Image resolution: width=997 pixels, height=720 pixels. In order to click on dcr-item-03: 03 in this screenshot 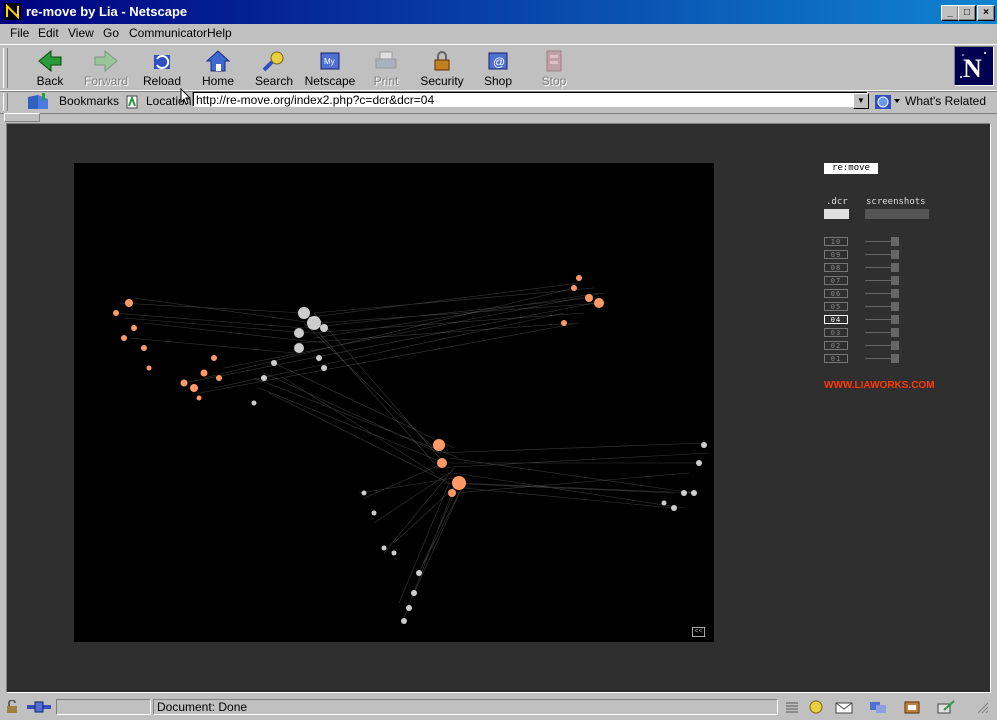, I will do `click(836, 332)`.